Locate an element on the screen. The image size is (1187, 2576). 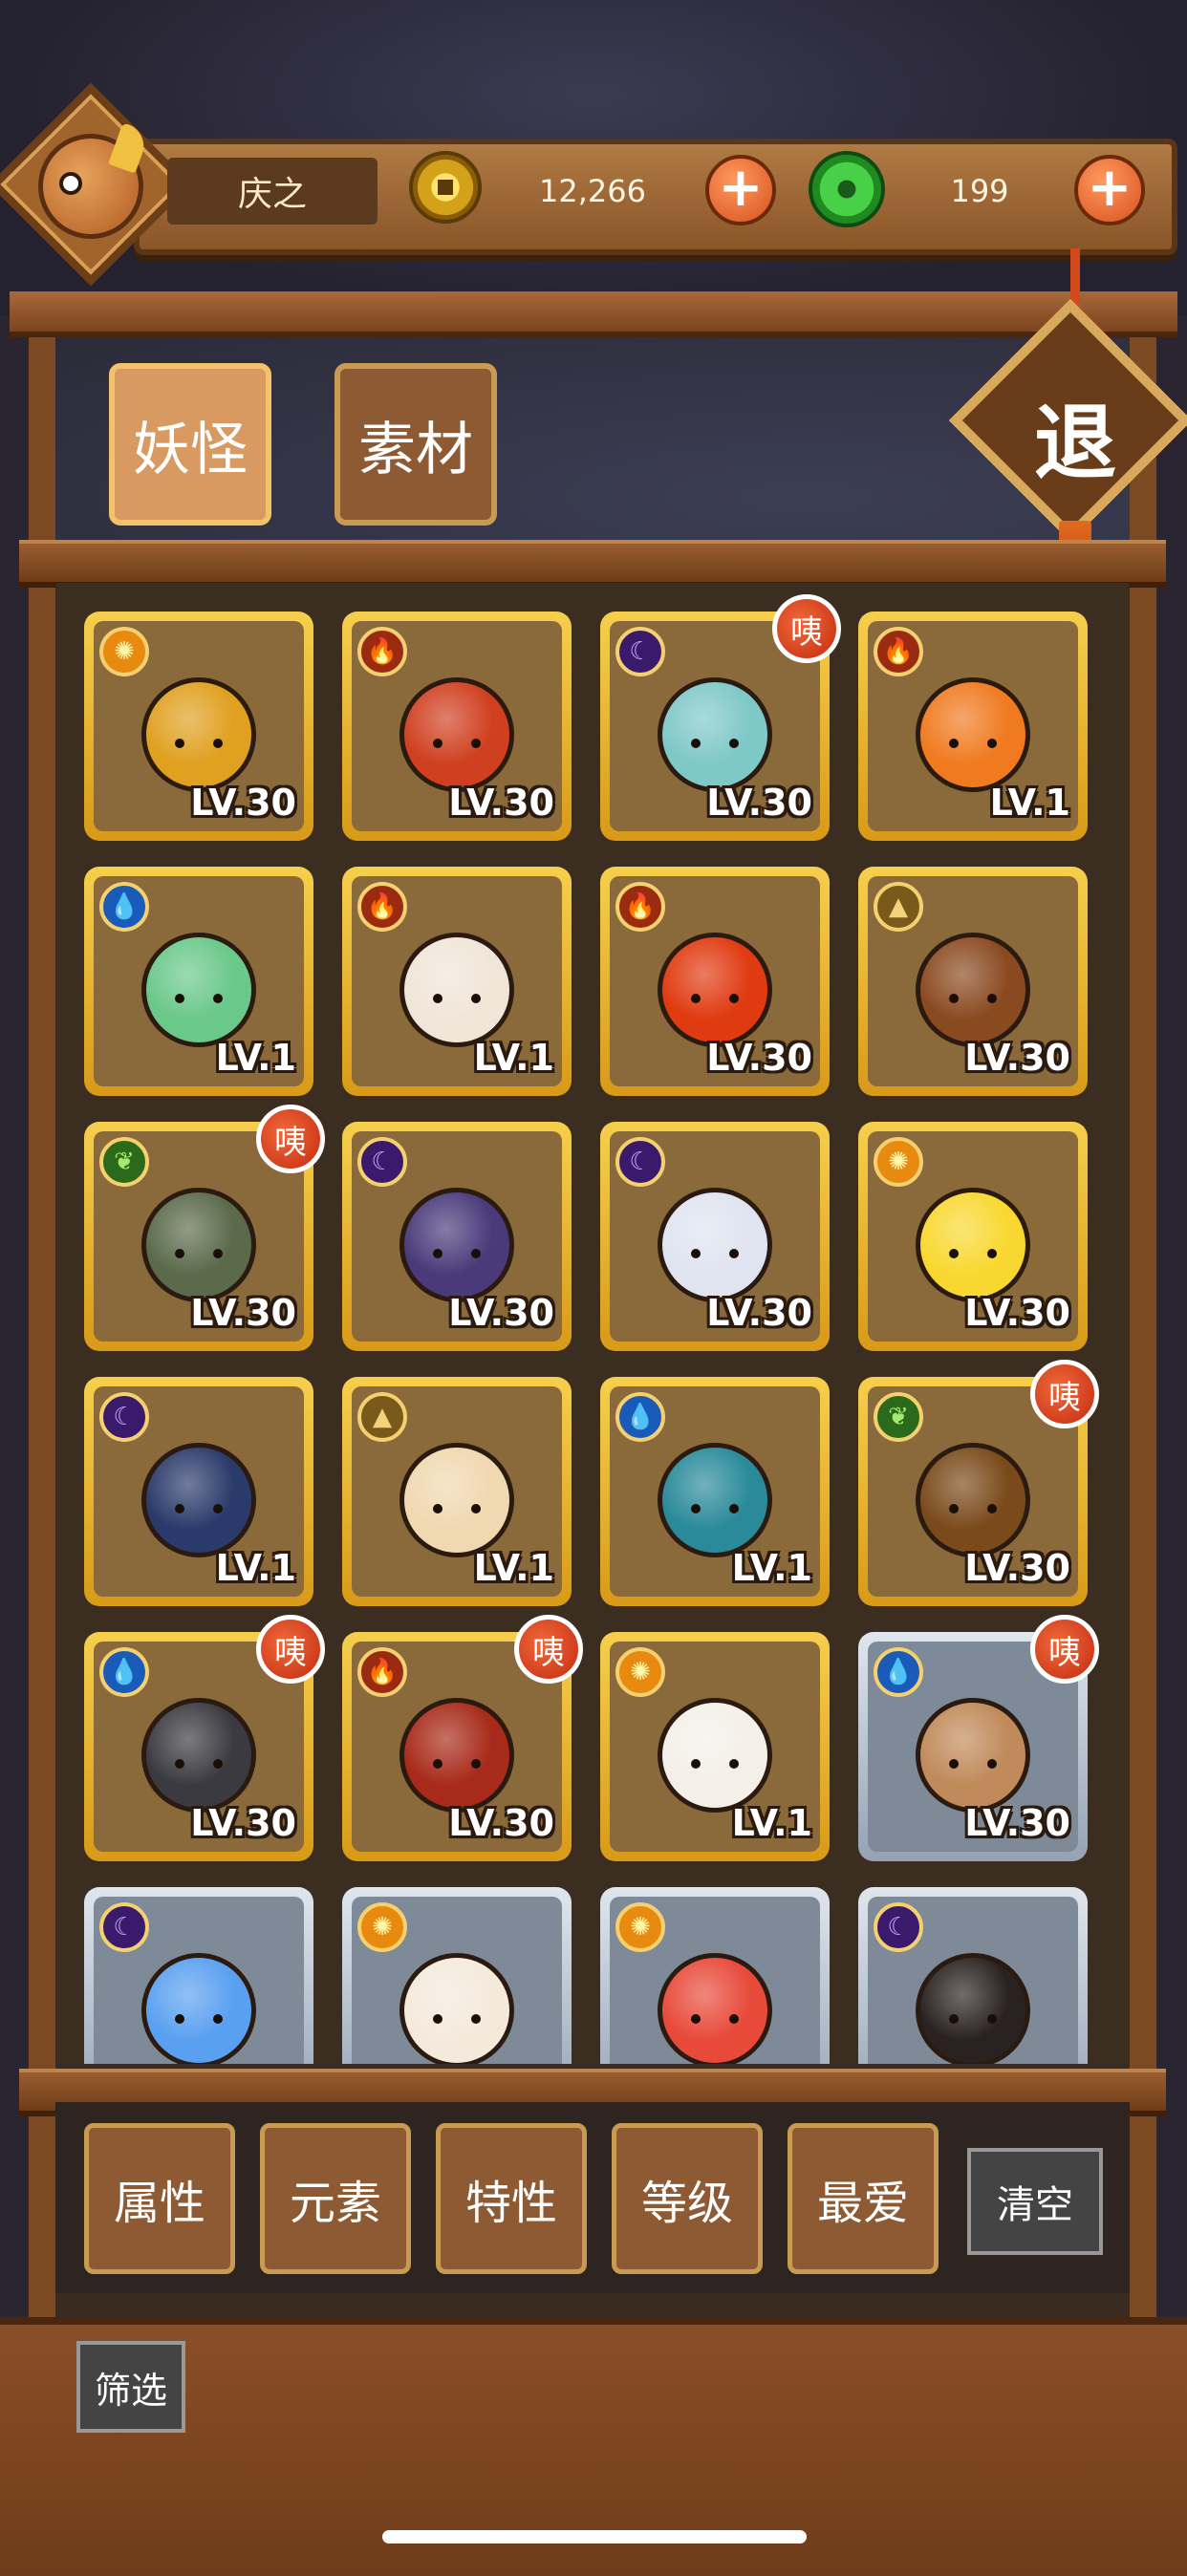
home-indicator is located at coordinates (594, 2537).